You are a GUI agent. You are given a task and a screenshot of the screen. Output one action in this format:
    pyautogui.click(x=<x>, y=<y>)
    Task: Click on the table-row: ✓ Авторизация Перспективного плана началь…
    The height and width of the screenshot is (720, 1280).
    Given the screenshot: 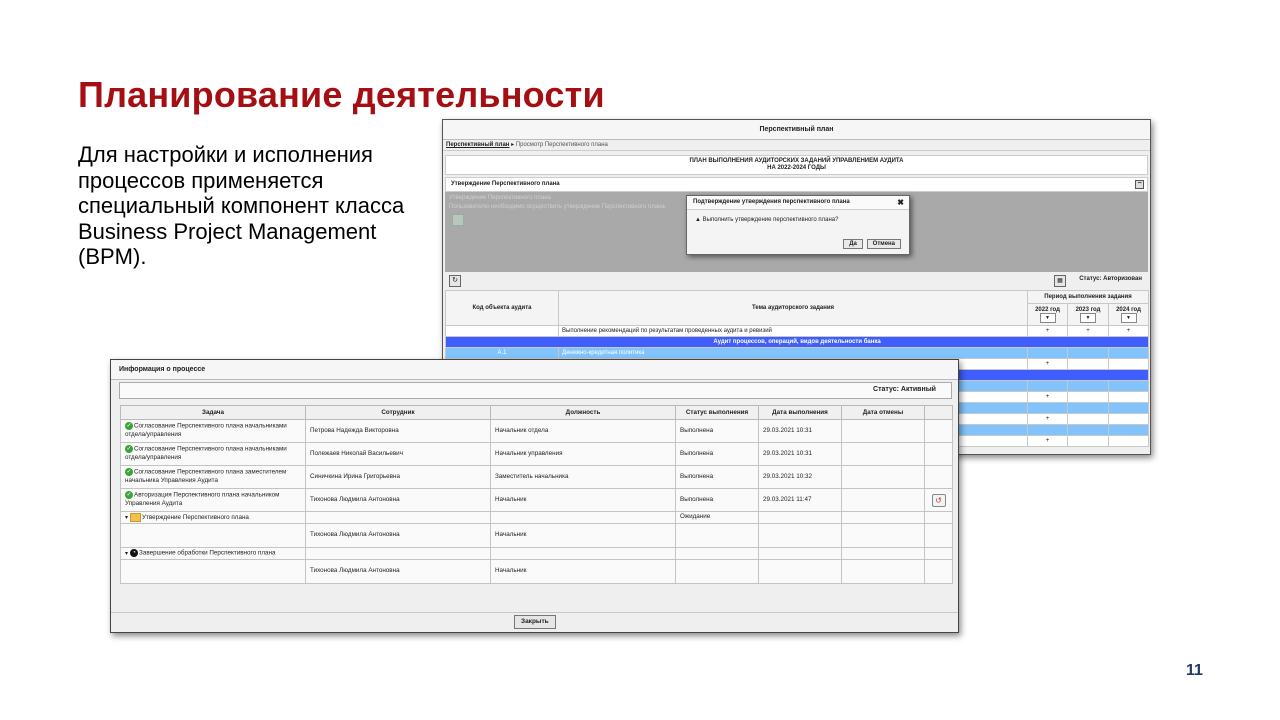 What is the action you would take?
    pyautogui.click(x=536, y=500)
    